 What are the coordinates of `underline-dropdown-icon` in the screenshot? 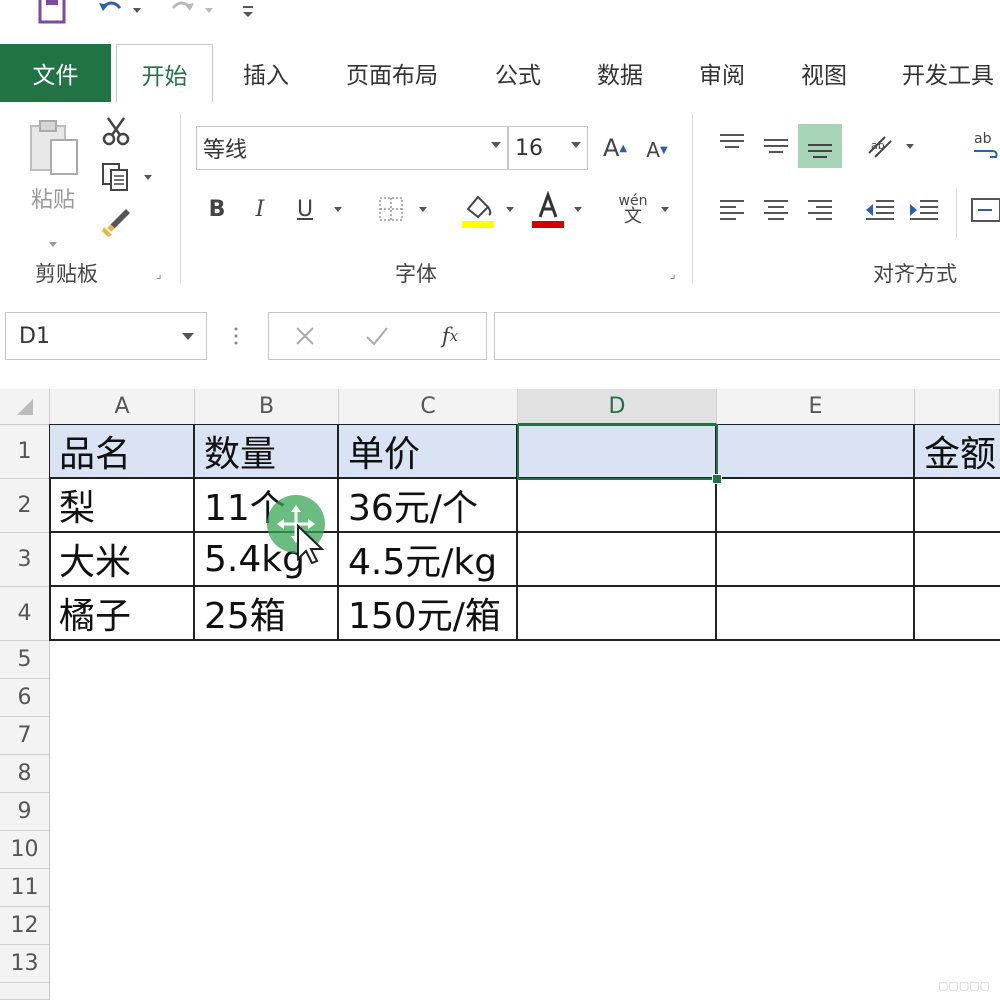 It's located at (338, 209).